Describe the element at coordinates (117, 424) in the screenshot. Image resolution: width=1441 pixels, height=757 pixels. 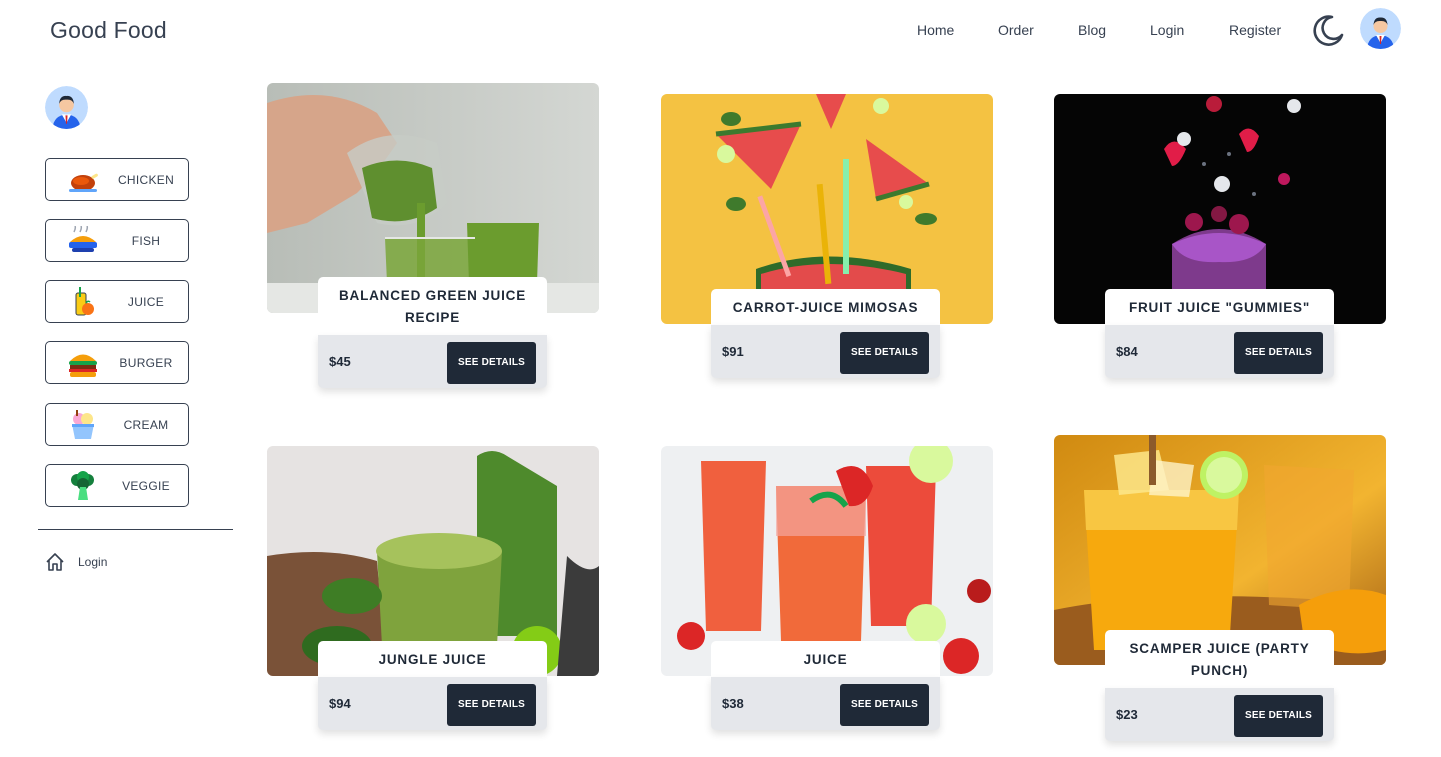
I see `category-cream-button: CREAM` at that location.